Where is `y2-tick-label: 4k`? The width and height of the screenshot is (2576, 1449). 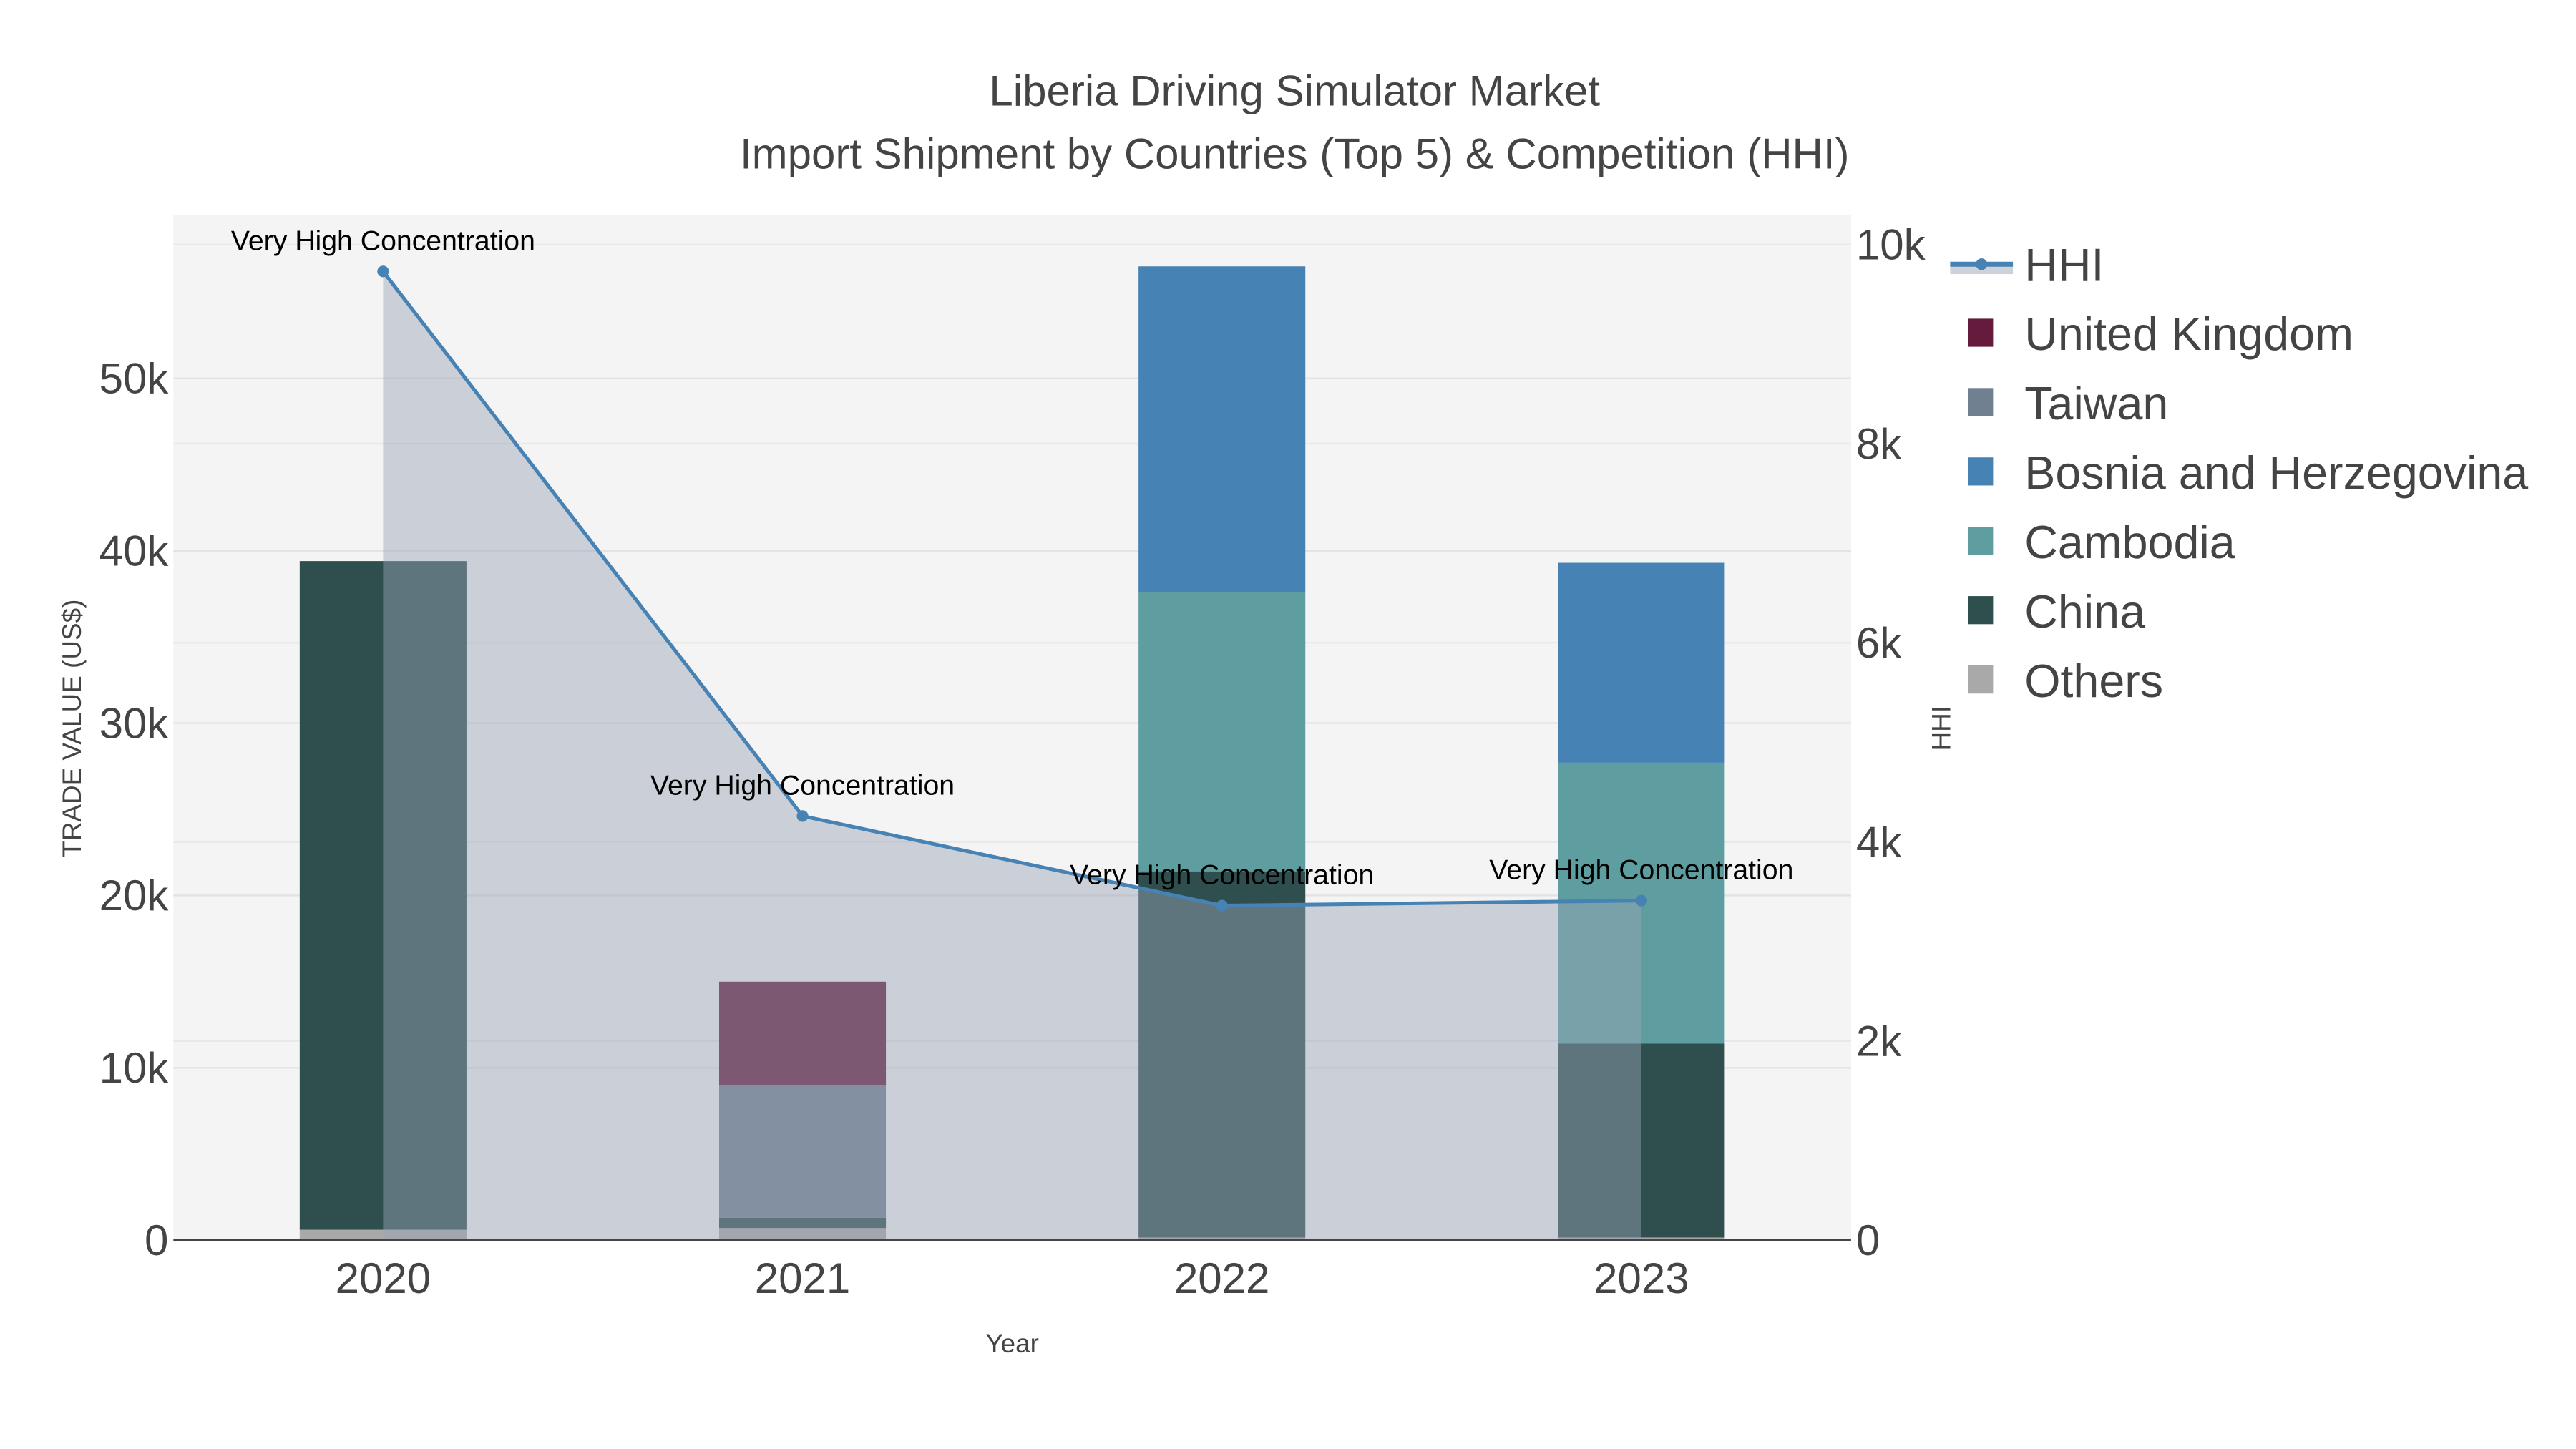 y2-tick-label: 4k is located at coordinates (1879, 842).